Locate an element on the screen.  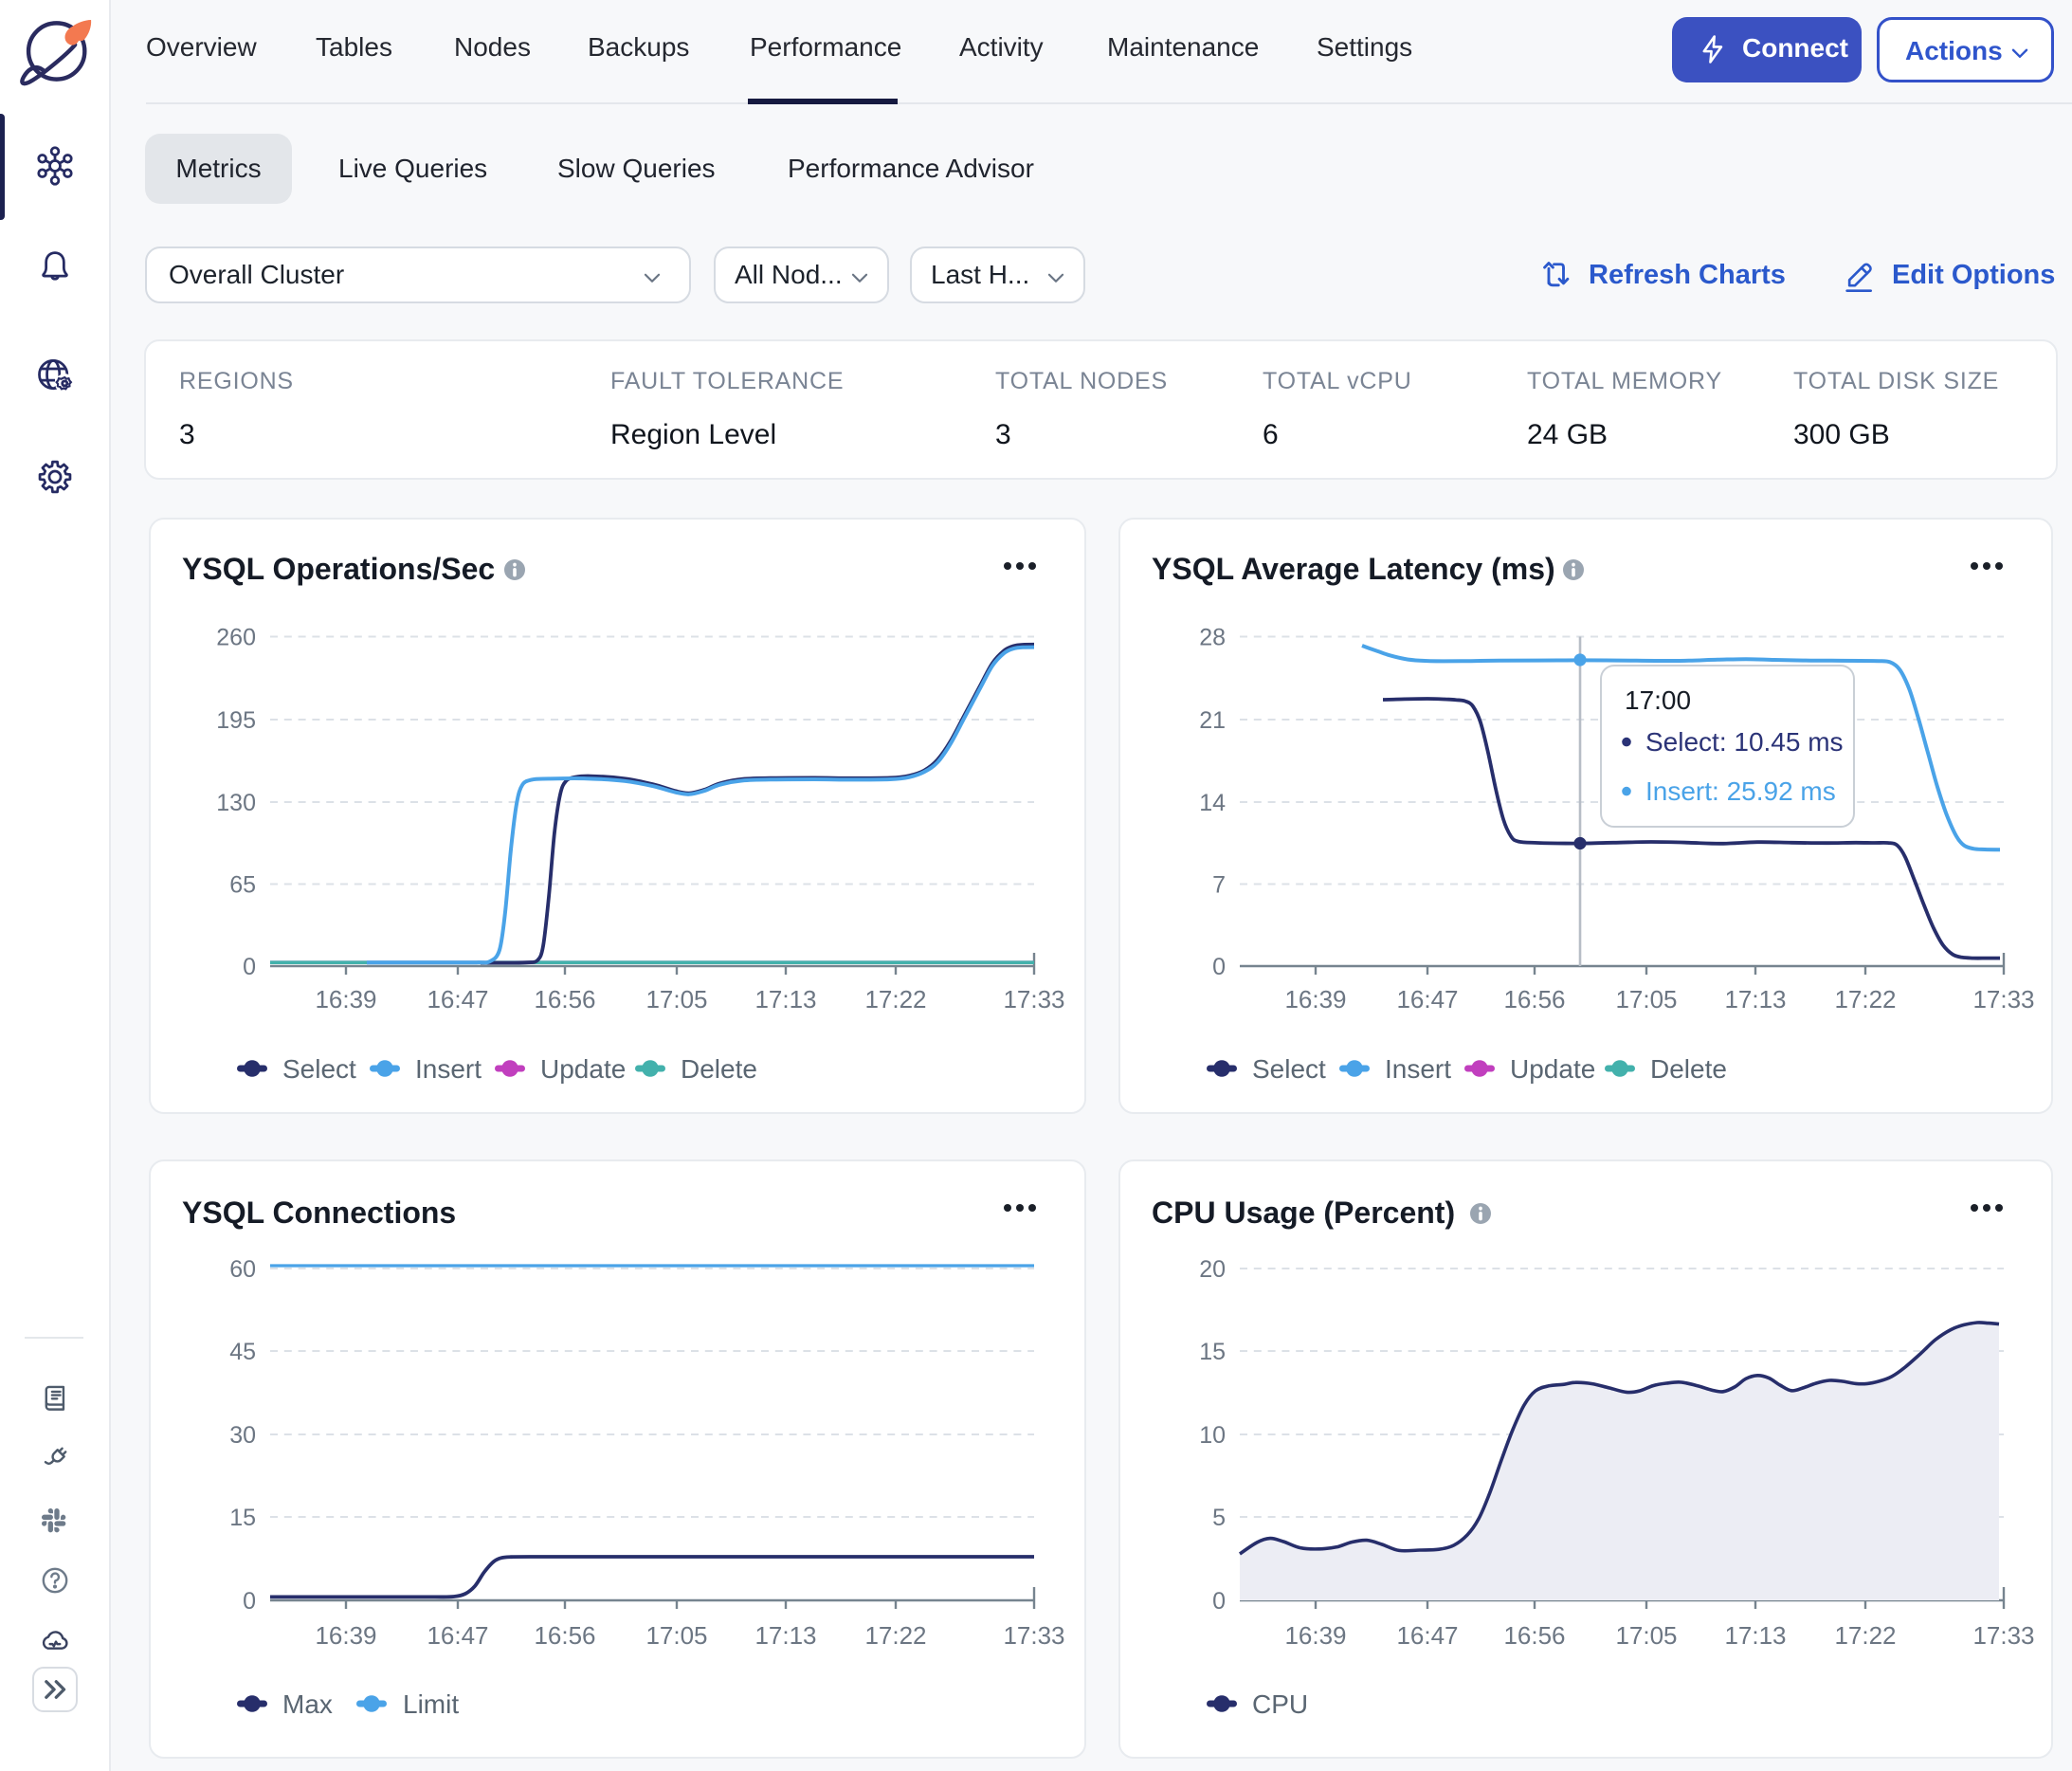
svg-text: 45 is located at coordinates (243, 1352).